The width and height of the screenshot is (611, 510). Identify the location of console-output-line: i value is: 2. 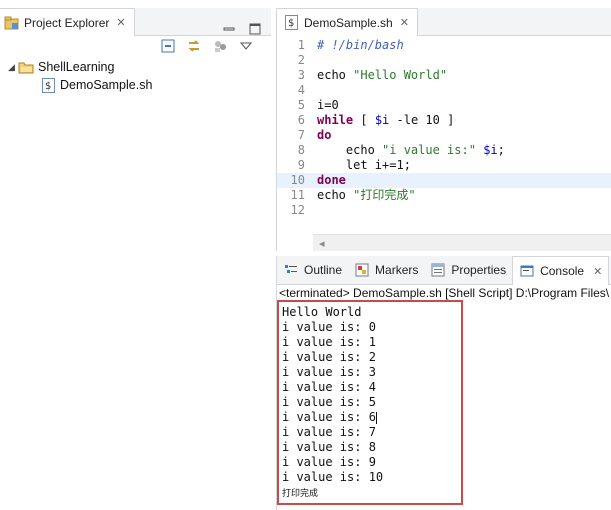
(329, 357).